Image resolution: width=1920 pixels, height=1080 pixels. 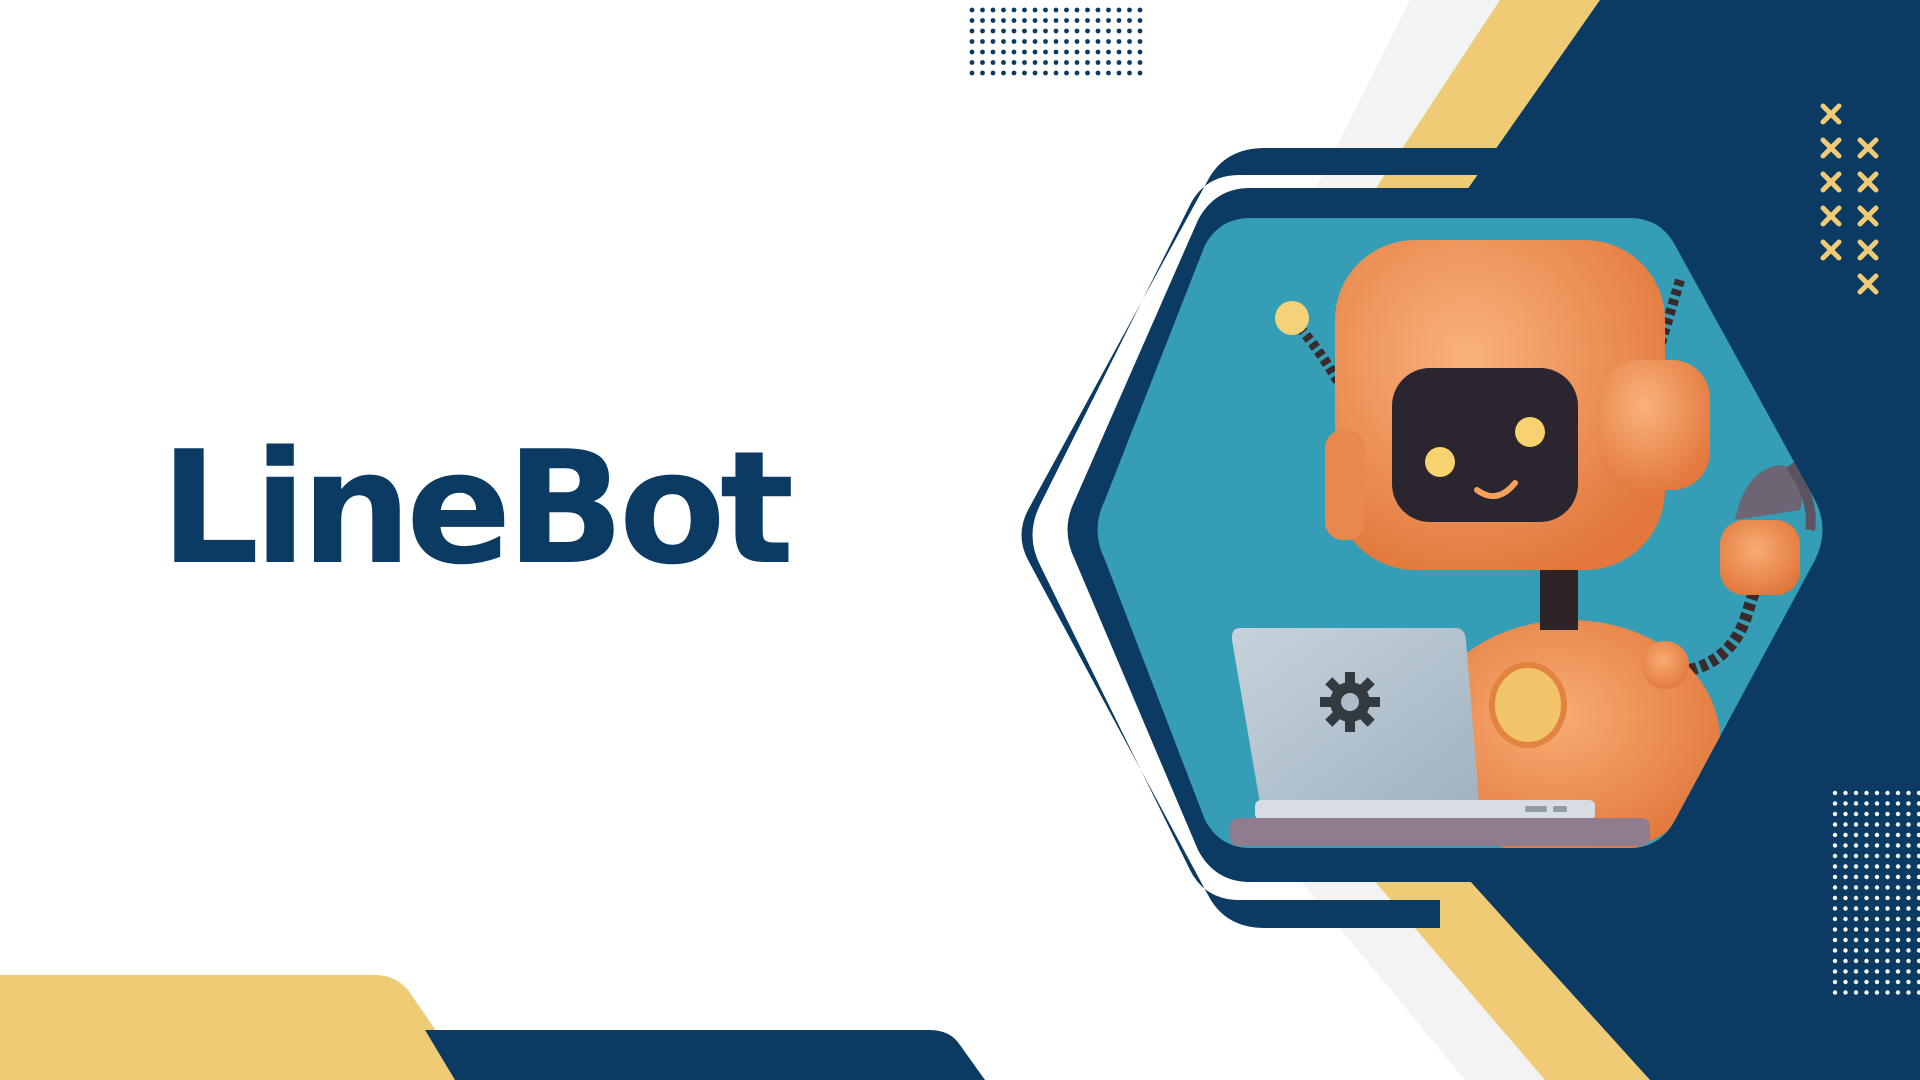 I want to click on gear-icon, so click(x=1350, y=702).